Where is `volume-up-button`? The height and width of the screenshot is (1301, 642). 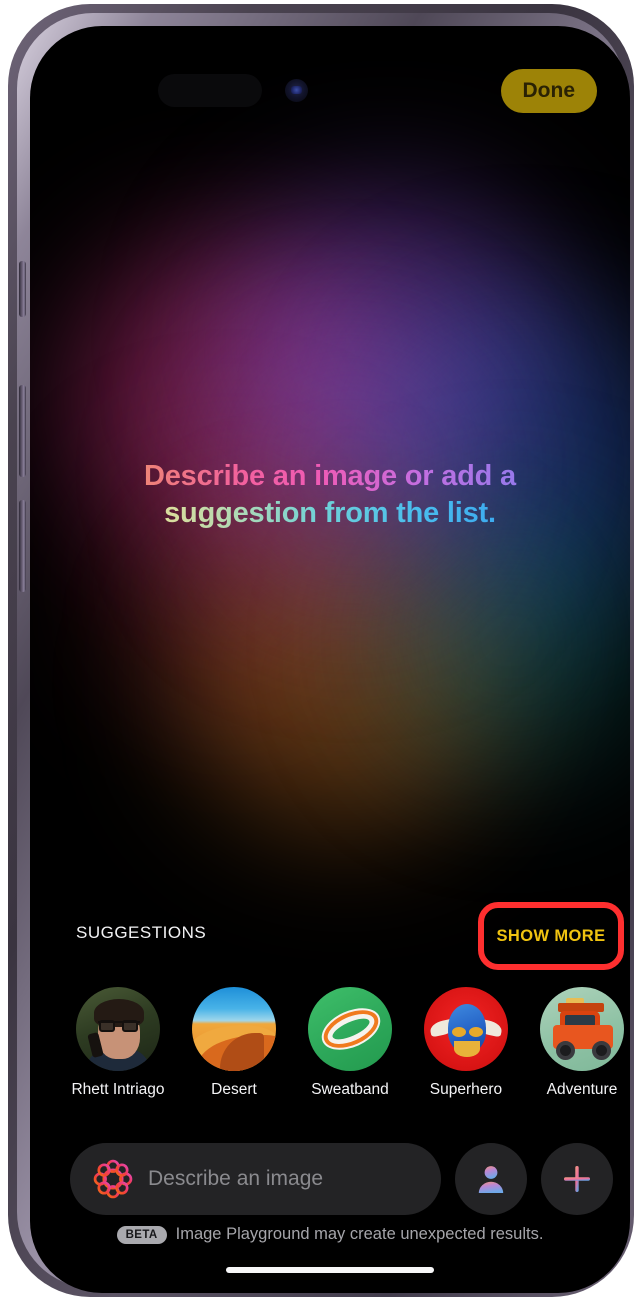
volume-up-button is located at coordinates (22, 431).